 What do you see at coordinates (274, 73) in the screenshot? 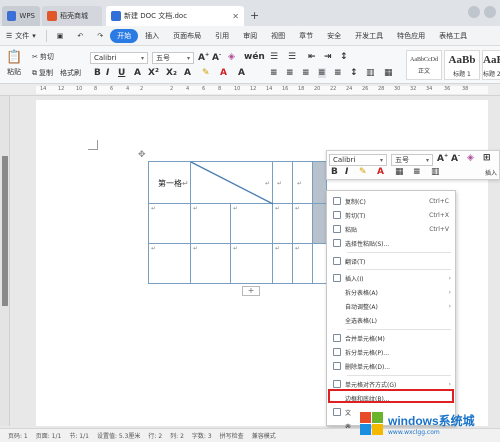
I see `align-left-icon: ≡` at bounding box center [274, 73].